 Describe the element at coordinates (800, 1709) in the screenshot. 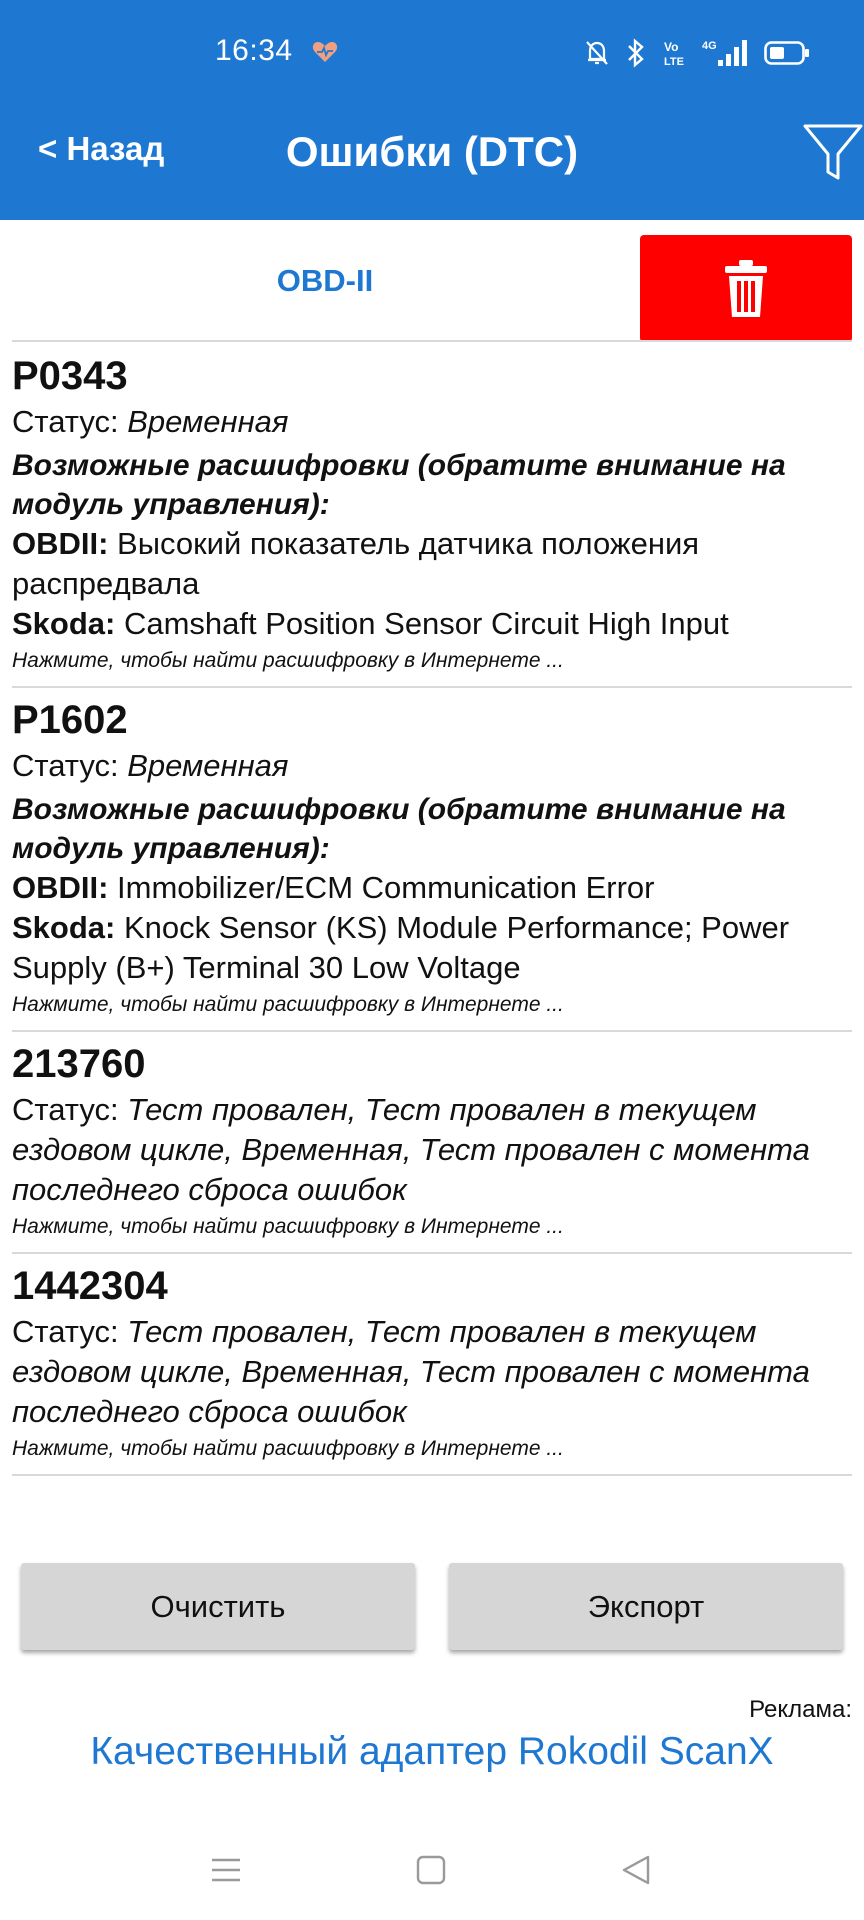

I see `ad-label: Реклама:` at that location.